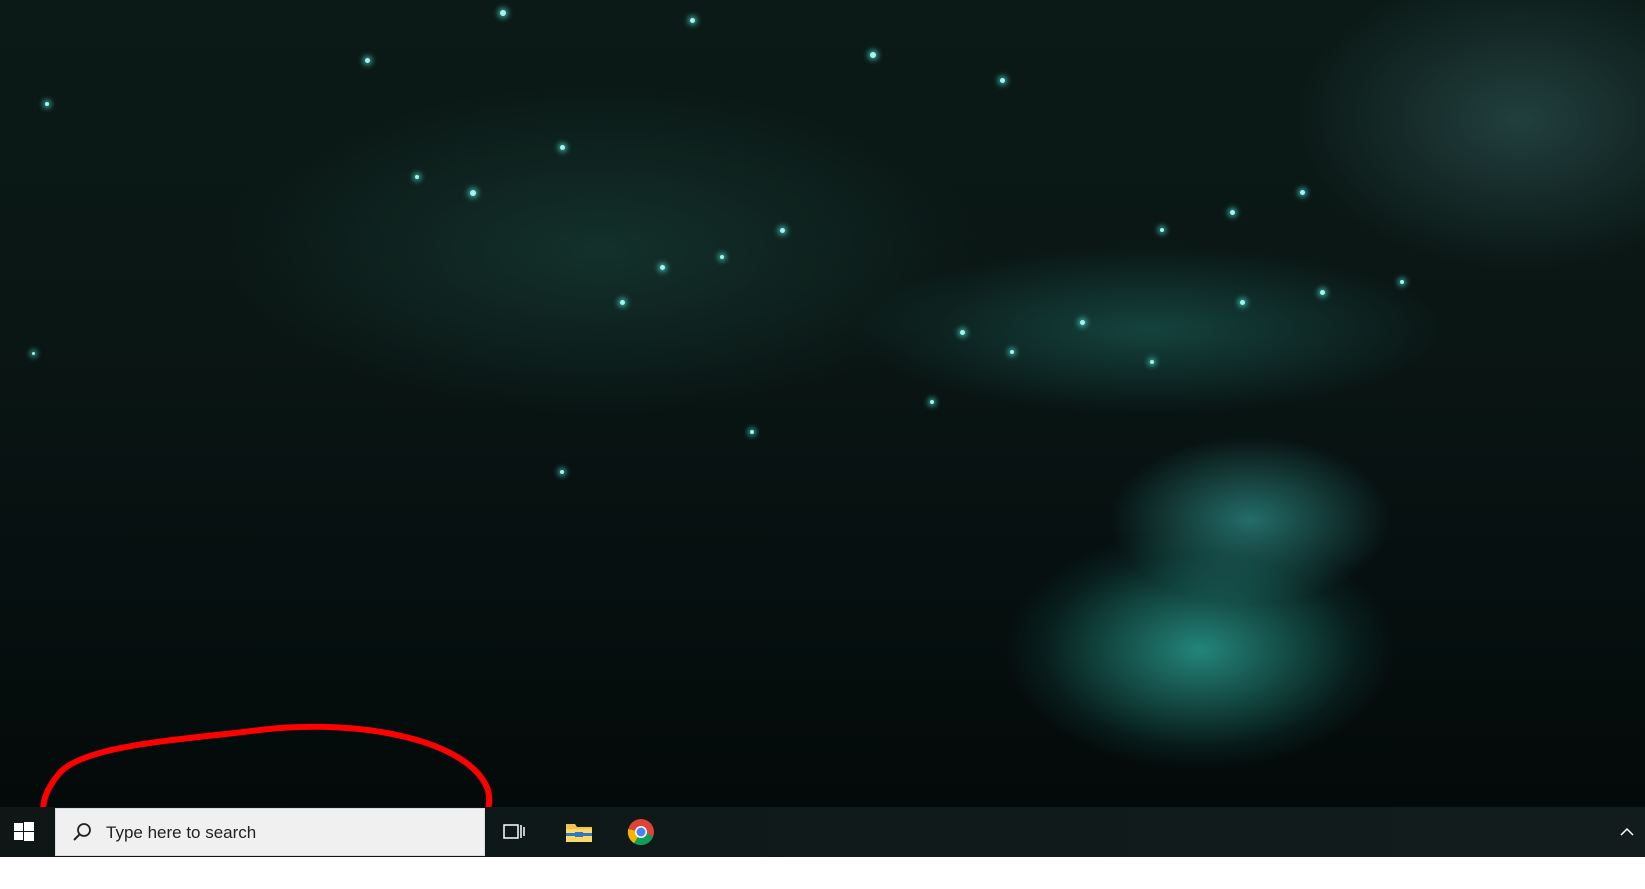 The height and width of the screenshot is (889, 1645). What do you see at coordinates (270, 832) in the screenshot?
I see `search-box: Type here to search` at bounding box center [270, 832].